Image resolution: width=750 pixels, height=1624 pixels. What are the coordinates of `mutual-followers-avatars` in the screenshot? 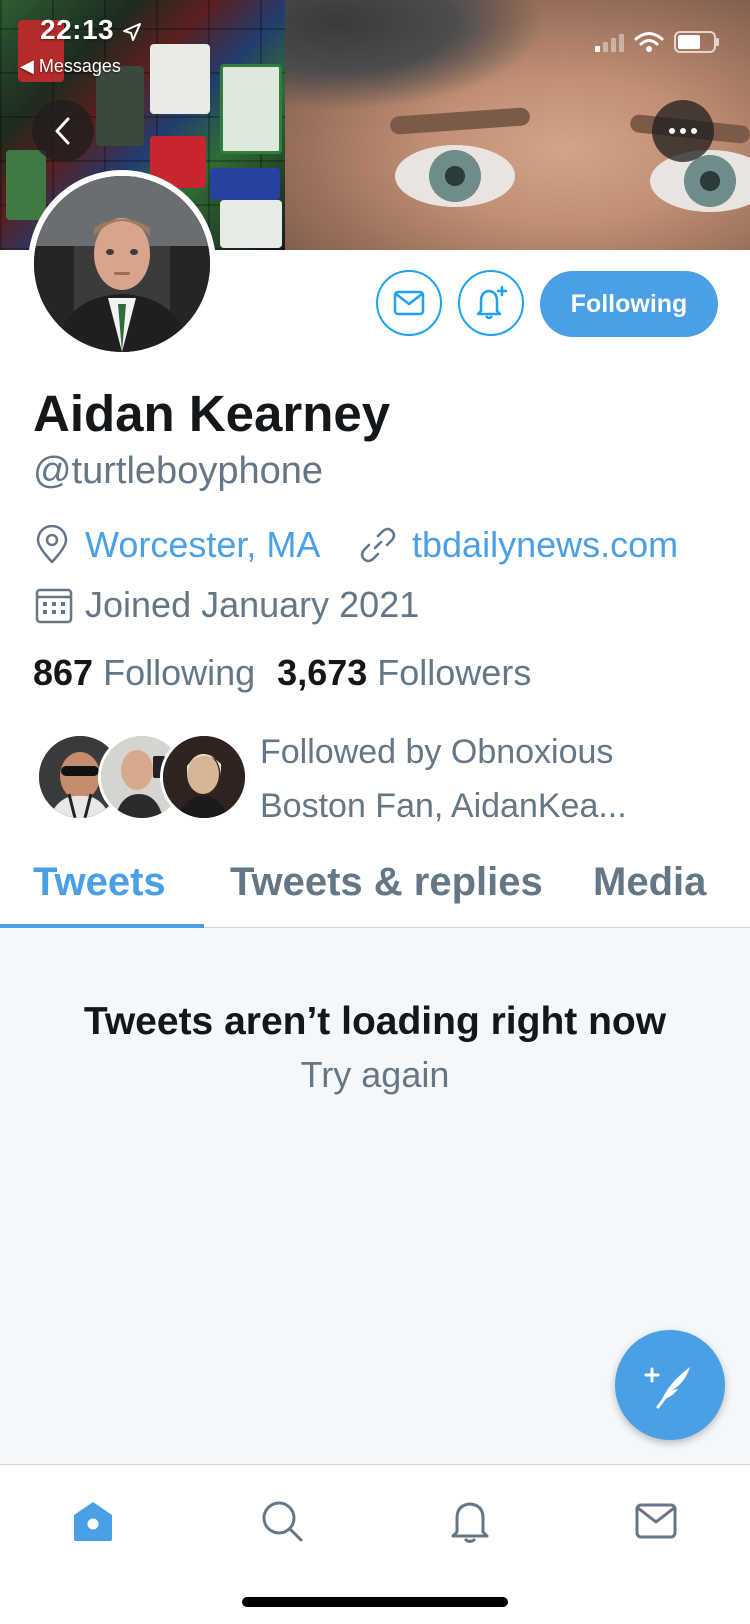 It's located at (142, 778).